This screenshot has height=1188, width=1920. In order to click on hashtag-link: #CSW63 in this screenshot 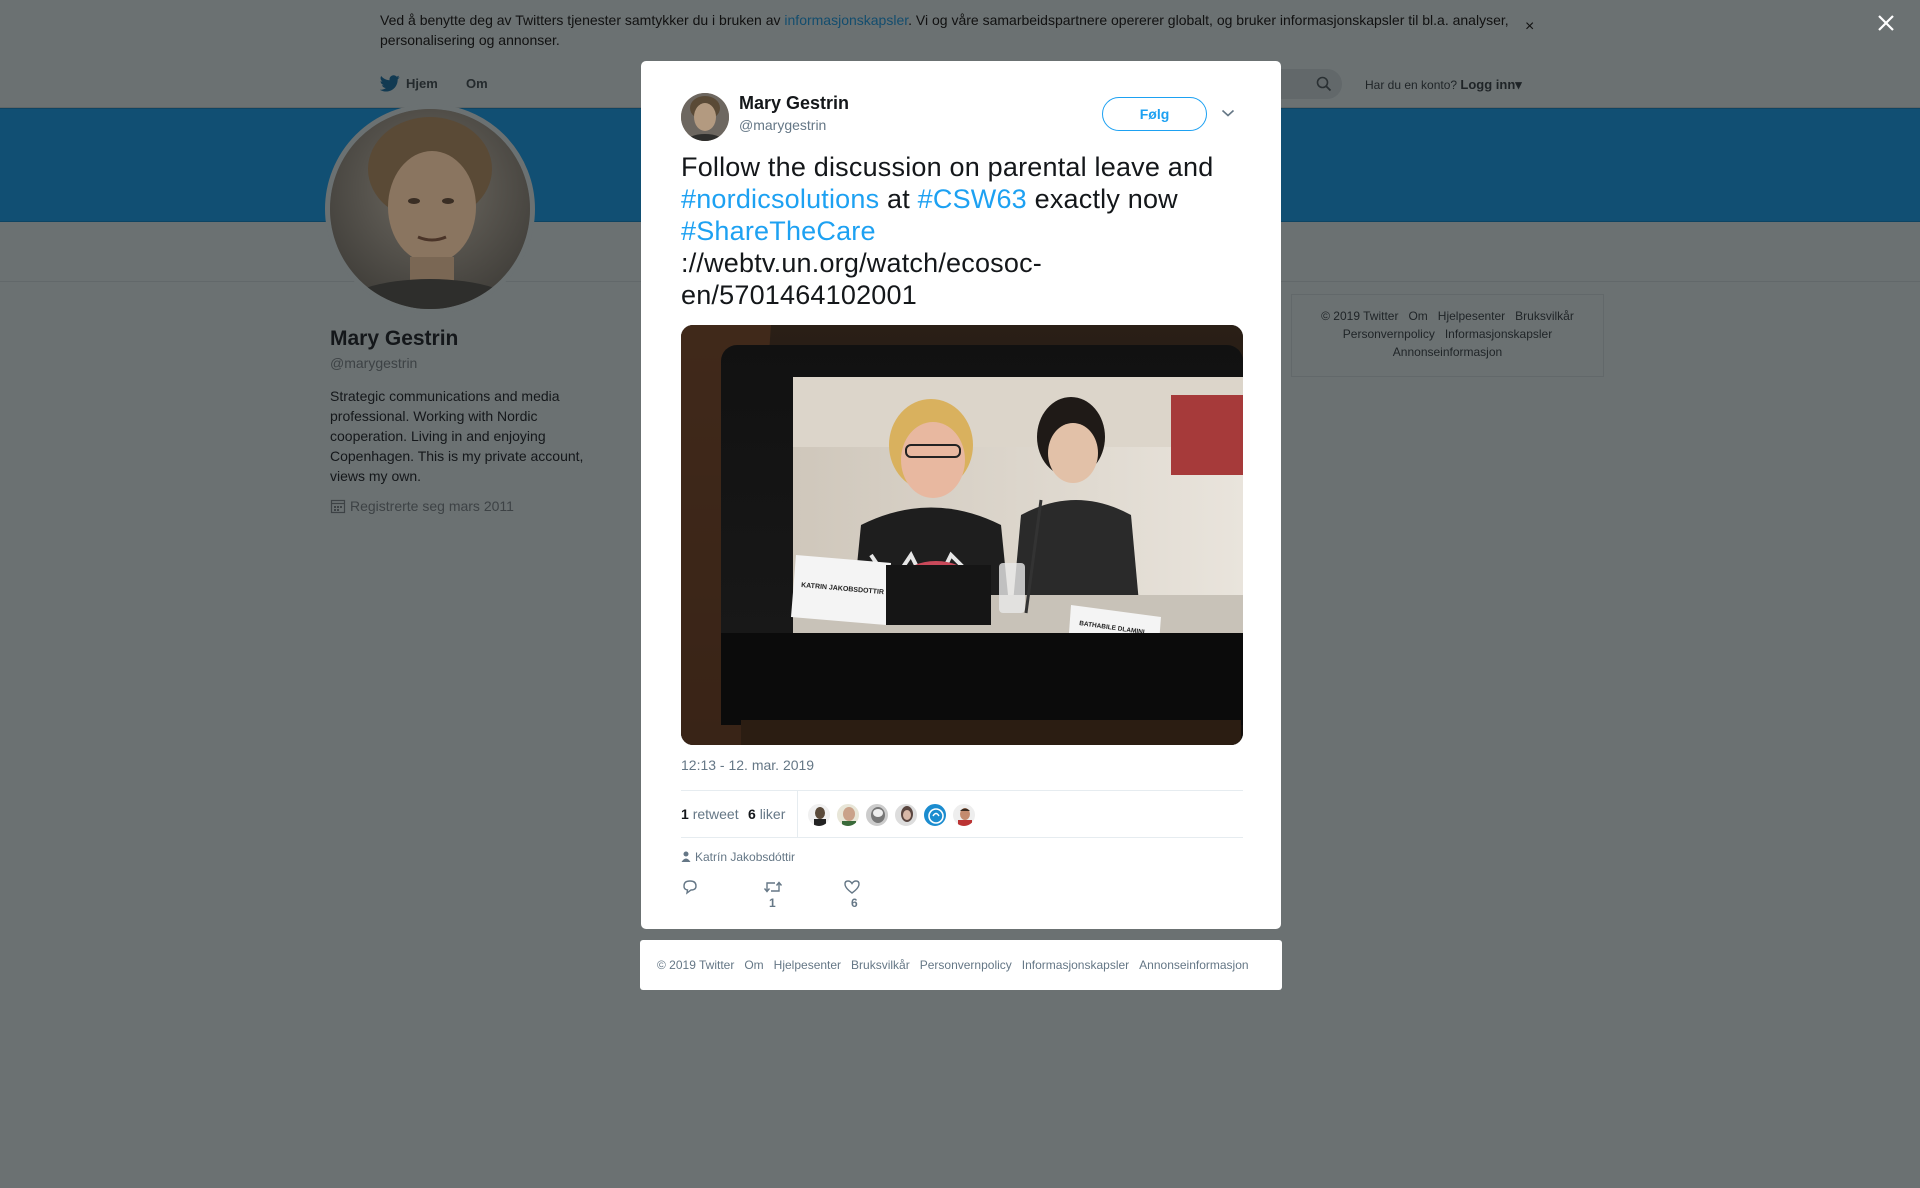, I will do `click(972, 199)`.